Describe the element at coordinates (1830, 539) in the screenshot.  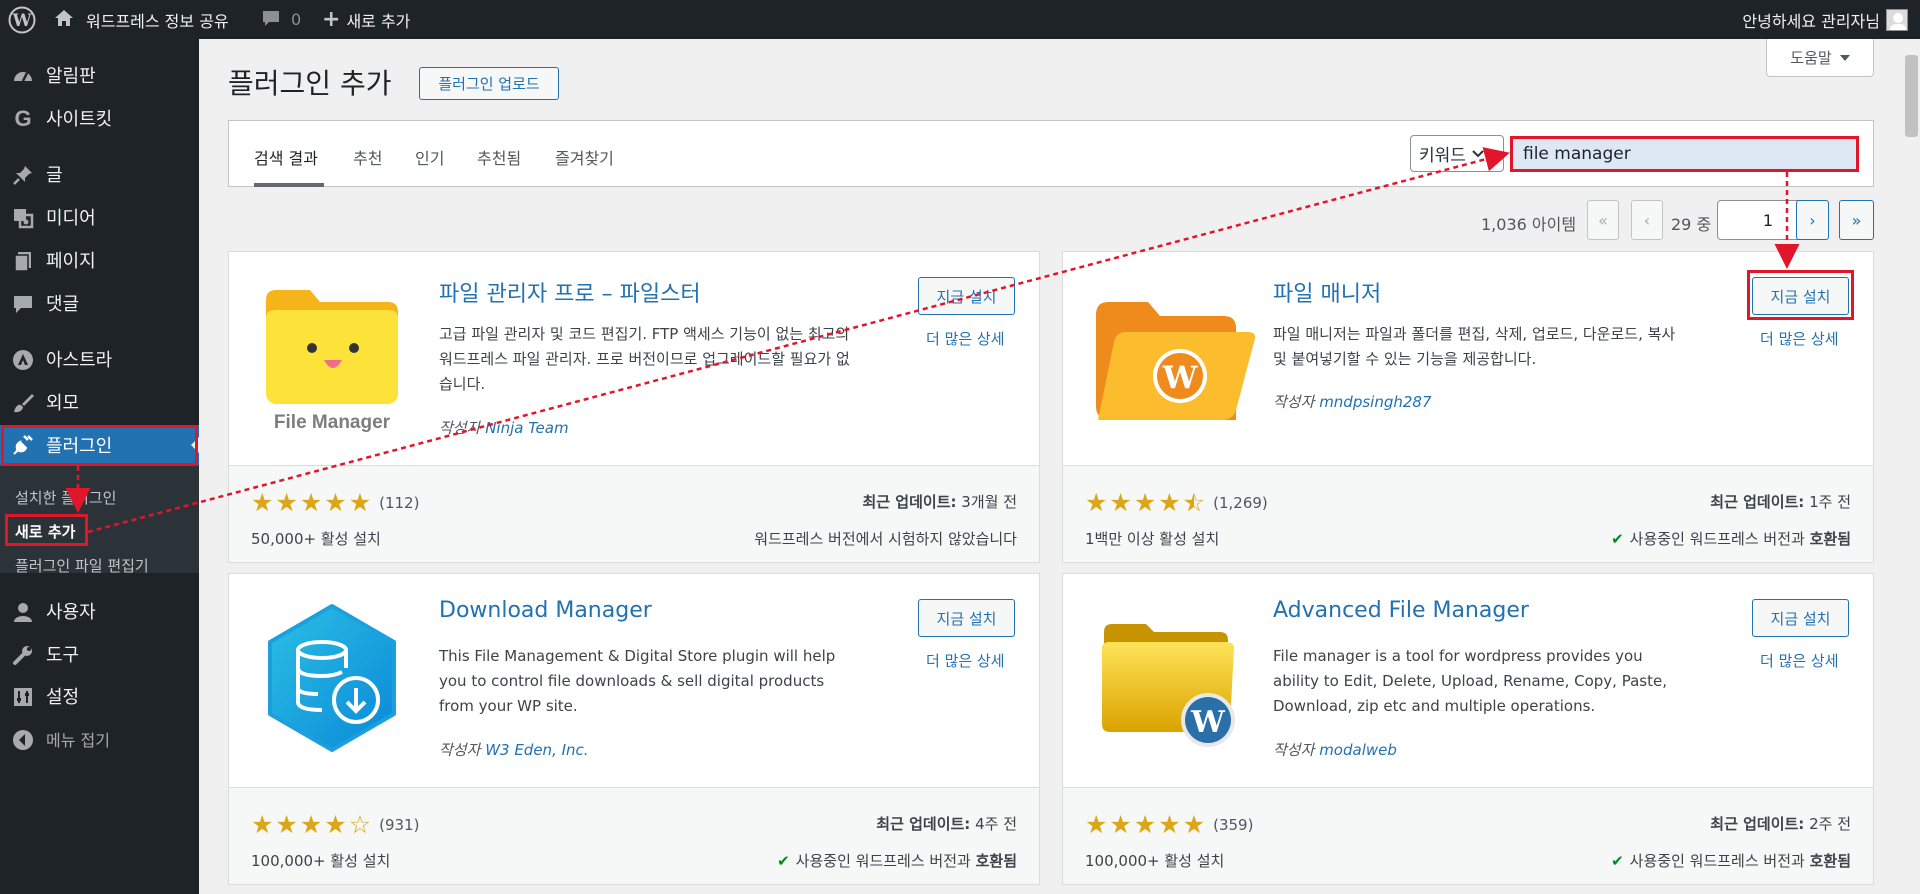
I see `compat-strong: 호환됨` at that location.